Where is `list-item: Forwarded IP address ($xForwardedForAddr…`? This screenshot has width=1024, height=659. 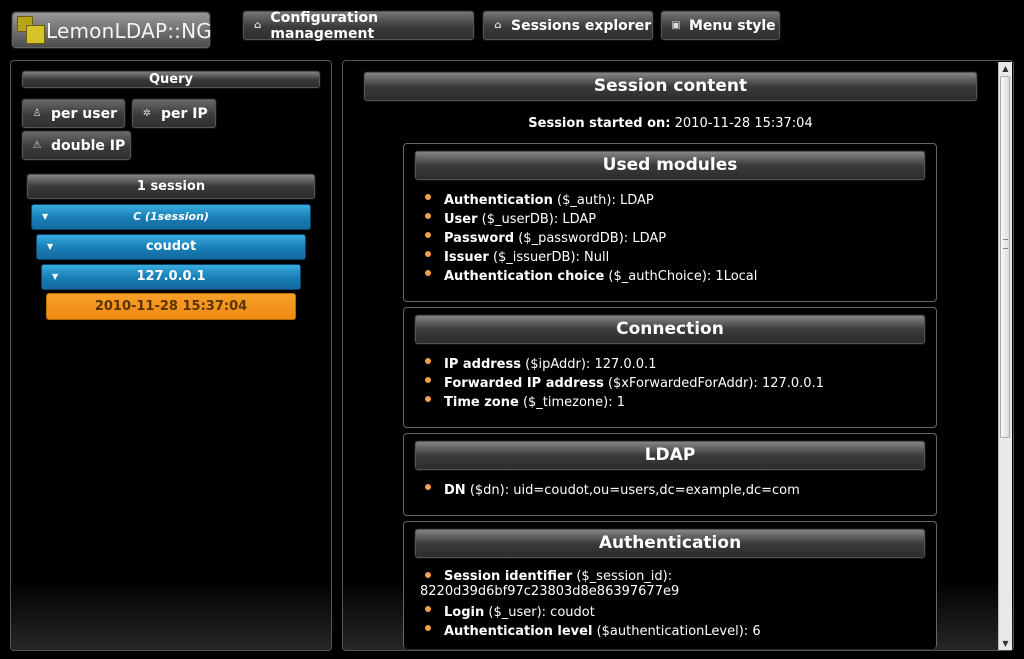 list-item: Forwarded IP address ($xForwardedForAddr… is located at coordinates (624, 383).